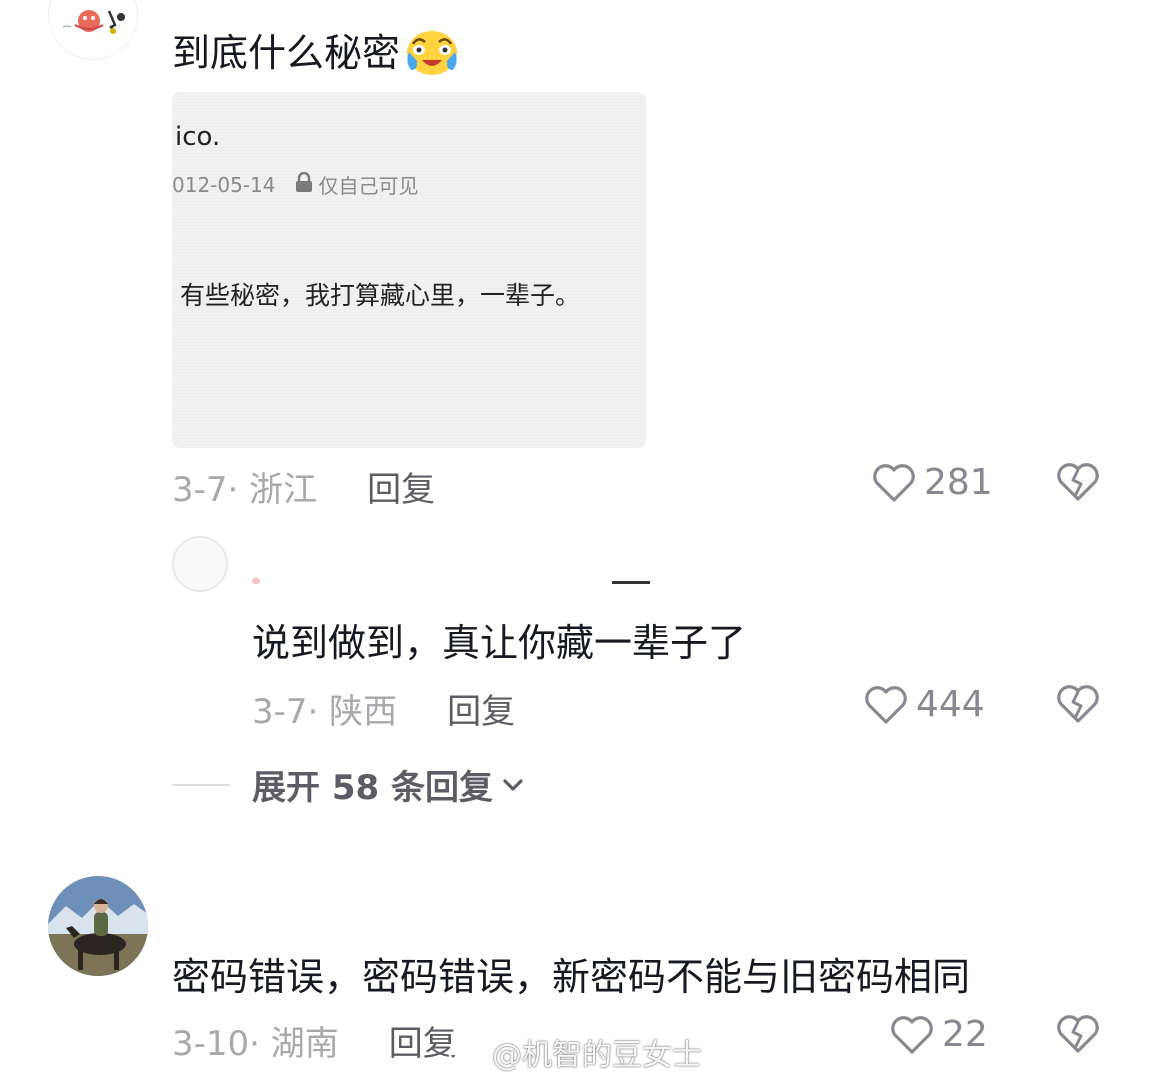 The width and height of the screenshot is (1150, 1080). I want to click on card-username: ico., so click(198, 137).